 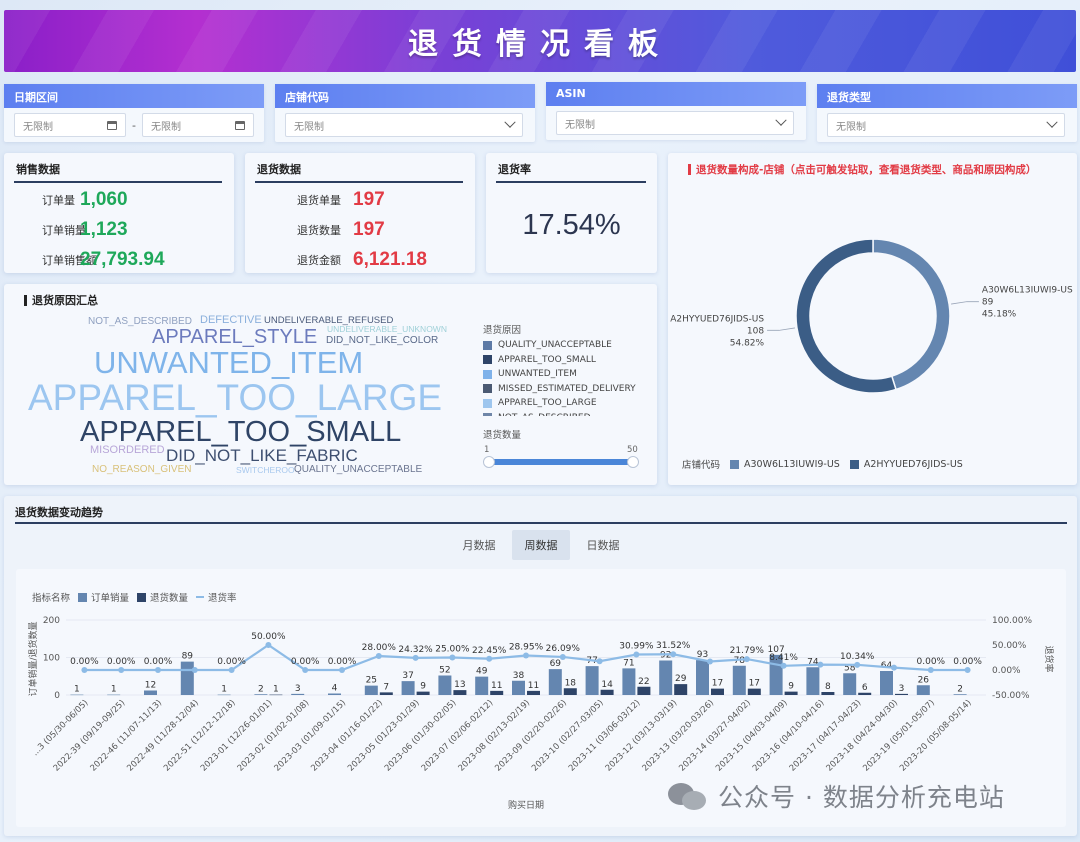 I want to click on asin-select: 无限制, so click(x=675, y=123).